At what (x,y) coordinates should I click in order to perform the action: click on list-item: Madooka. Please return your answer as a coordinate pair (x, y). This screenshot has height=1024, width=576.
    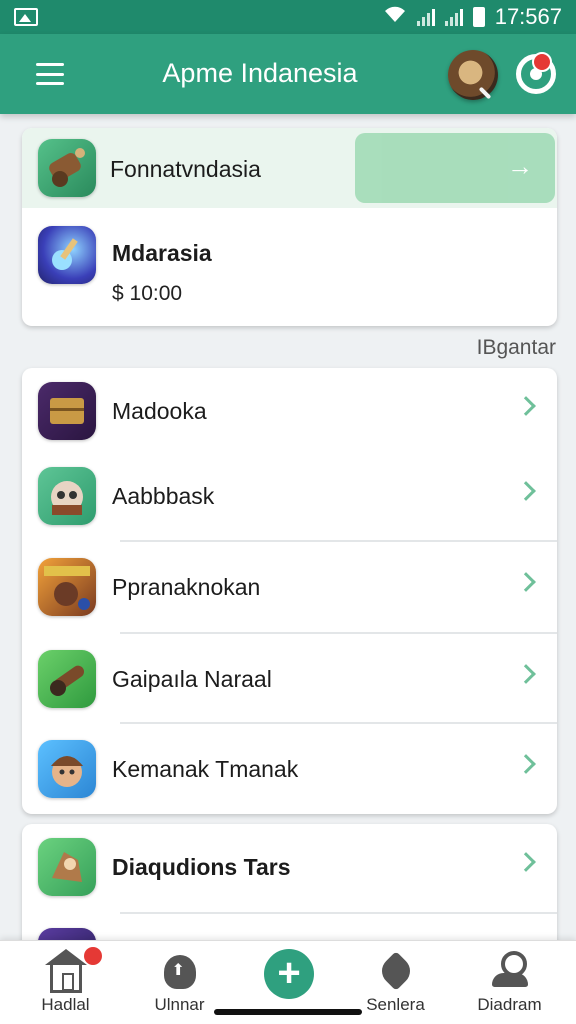
    Looking at the image, I should click on (289, 413).